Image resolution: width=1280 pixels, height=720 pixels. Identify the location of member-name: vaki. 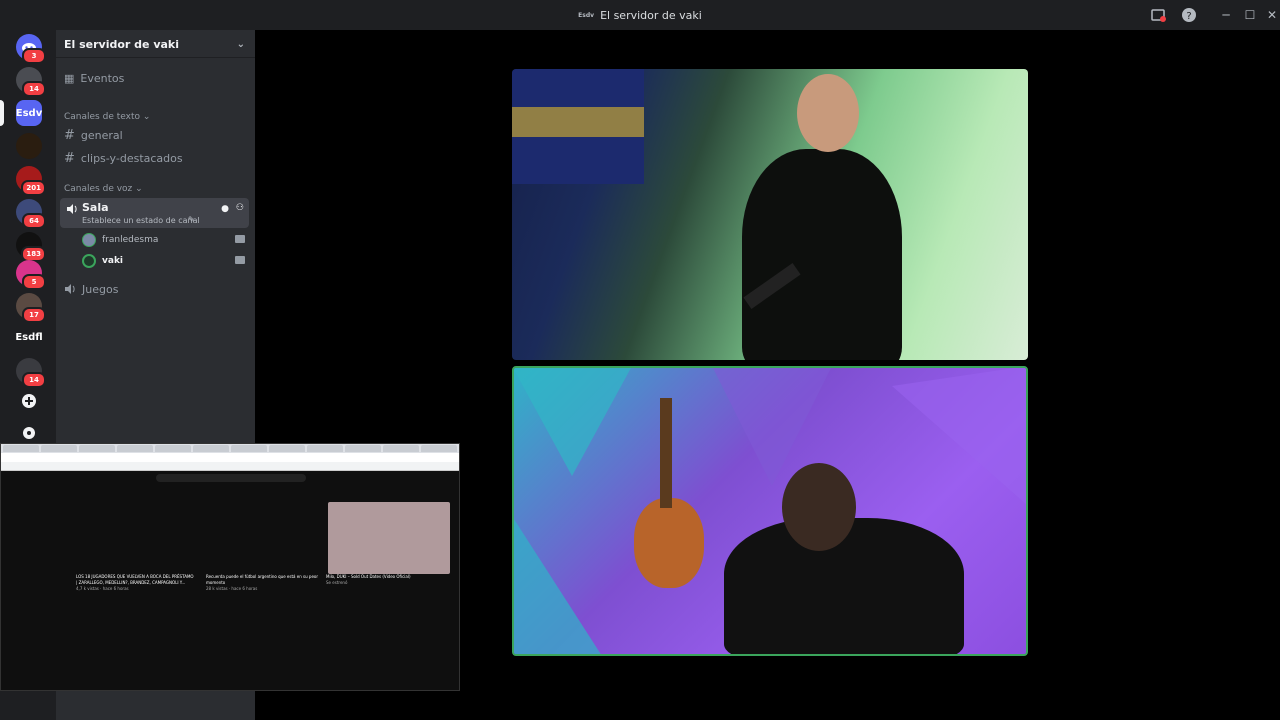
(113, 261).